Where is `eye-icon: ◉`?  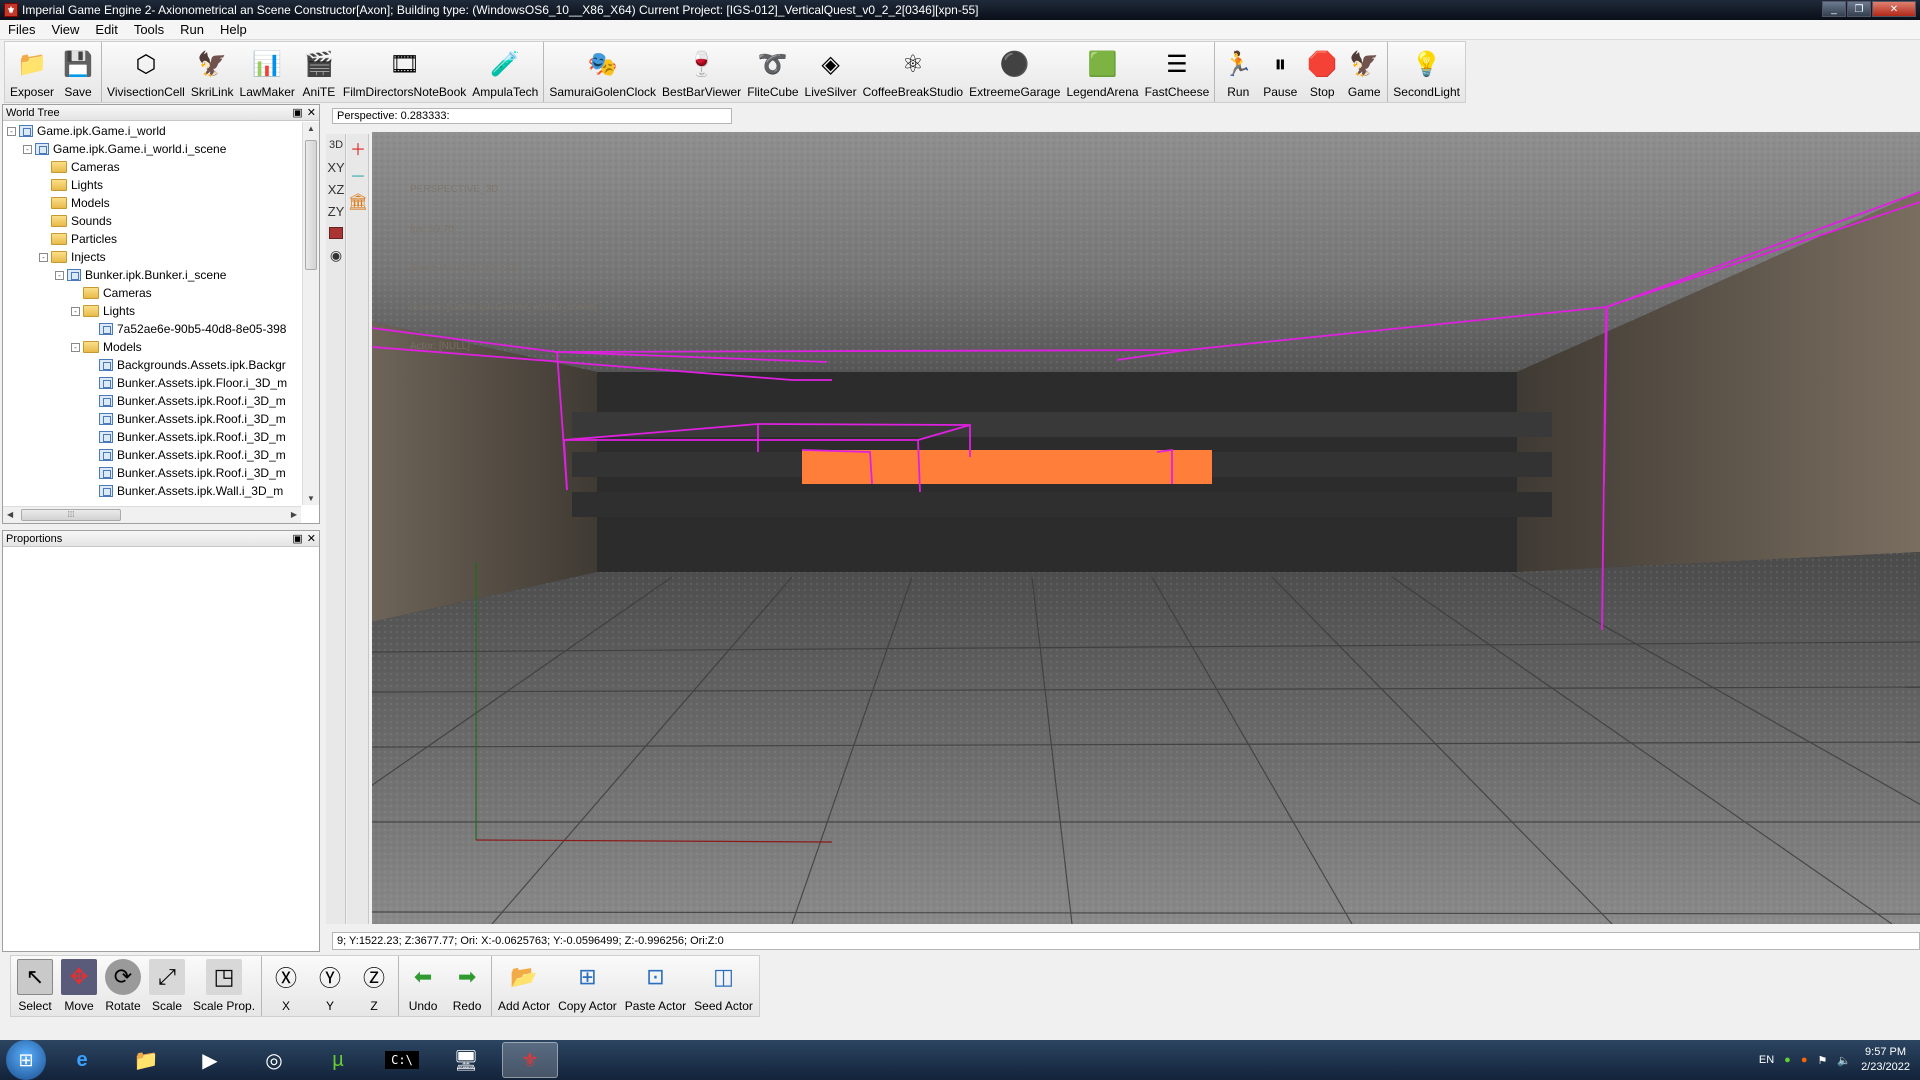 eye-icon: ◉ is located at coordinates (336, 255).